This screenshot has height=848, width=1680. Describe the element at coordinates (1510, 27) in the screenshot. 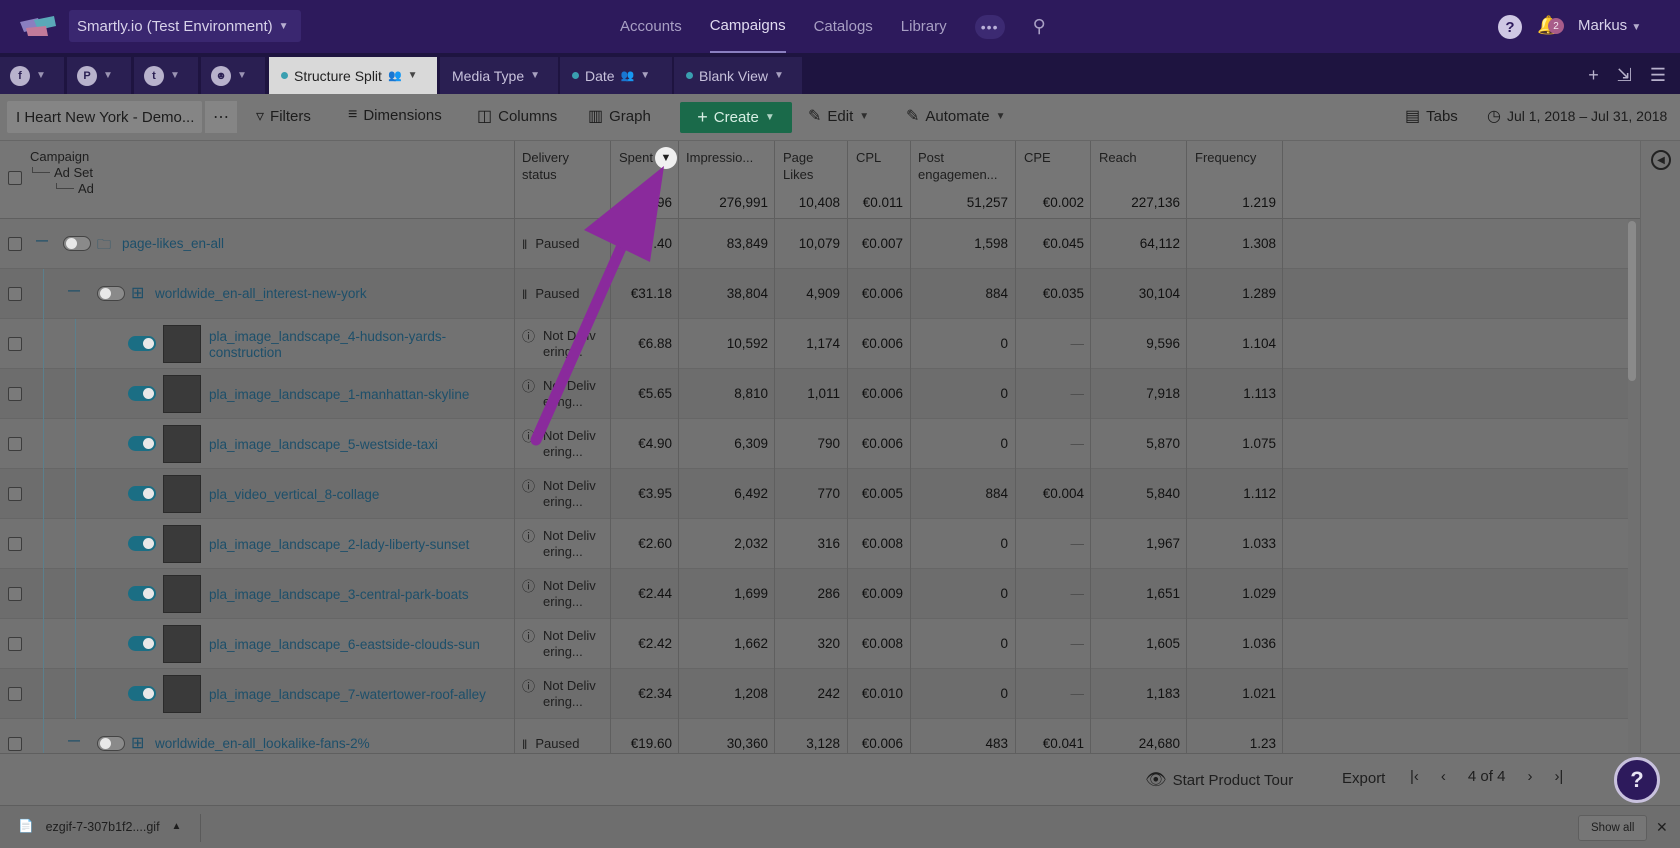

I see `help-icon: ?` at that location.